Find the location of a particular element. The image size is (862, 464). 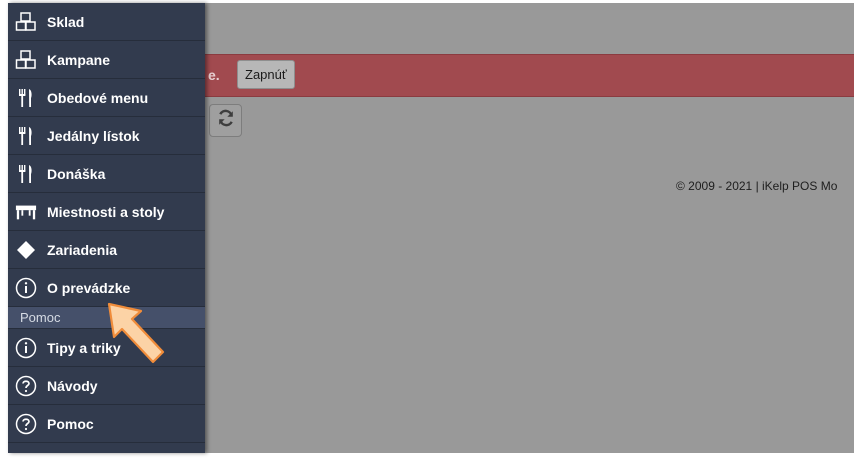

sidebar-item-jedalny-listok: Jedálny lístok is located at coordinates (106, 136).